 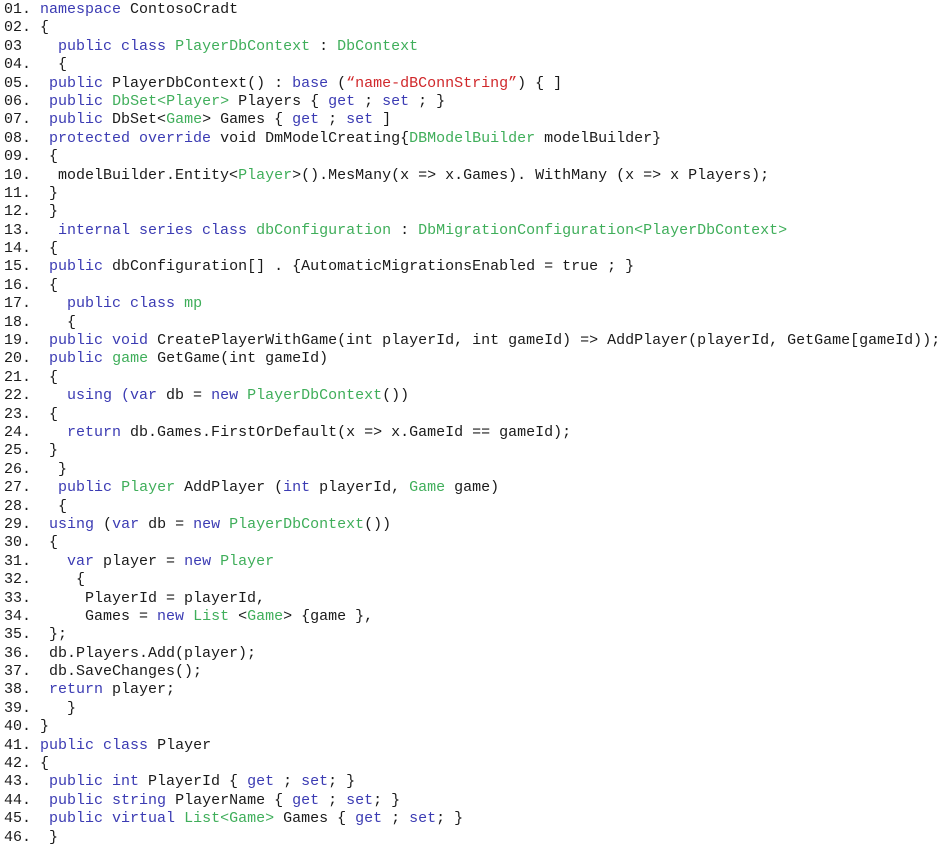 I want to click on keyword-token: public virtual, so click(x=112, y=819).